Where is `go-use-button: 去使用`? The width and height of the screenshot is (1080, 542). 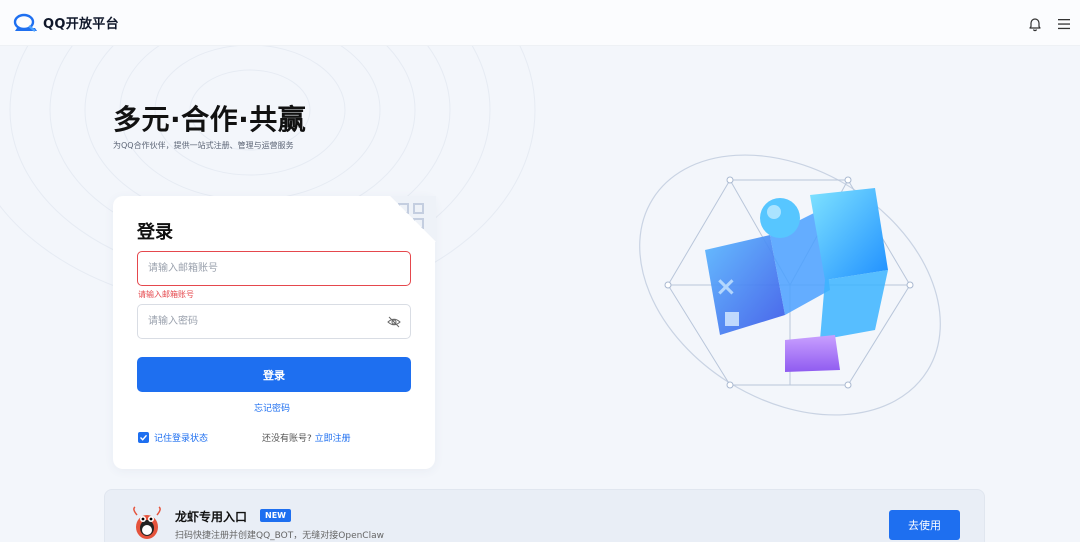 go-use-button: 去使用 is located at coordinates (924, 525).